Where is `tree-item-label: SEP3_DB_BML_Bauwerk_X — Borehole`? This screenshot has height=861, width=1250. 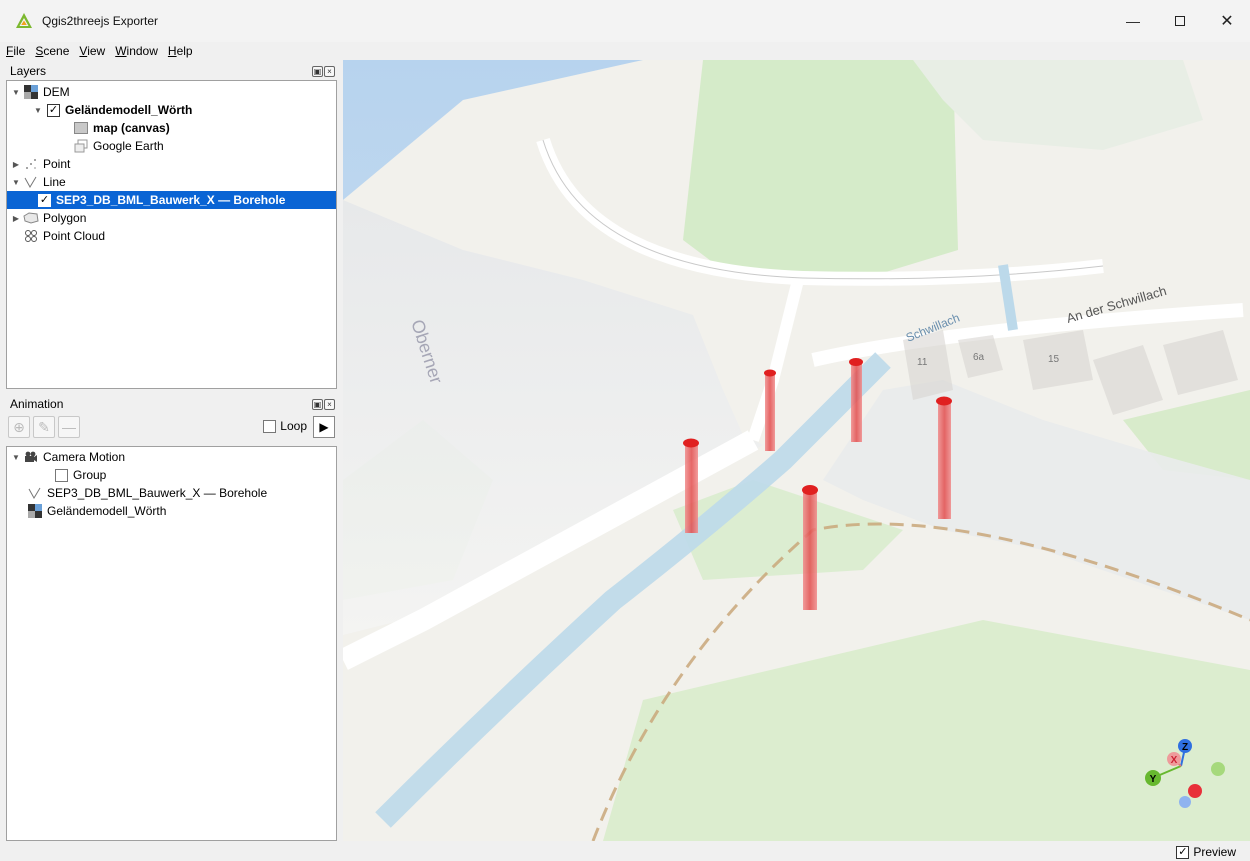 tree-item-label: SEP3_DB_BML_Bauwerk_X — Borehole is located at coordinates (171, 200).